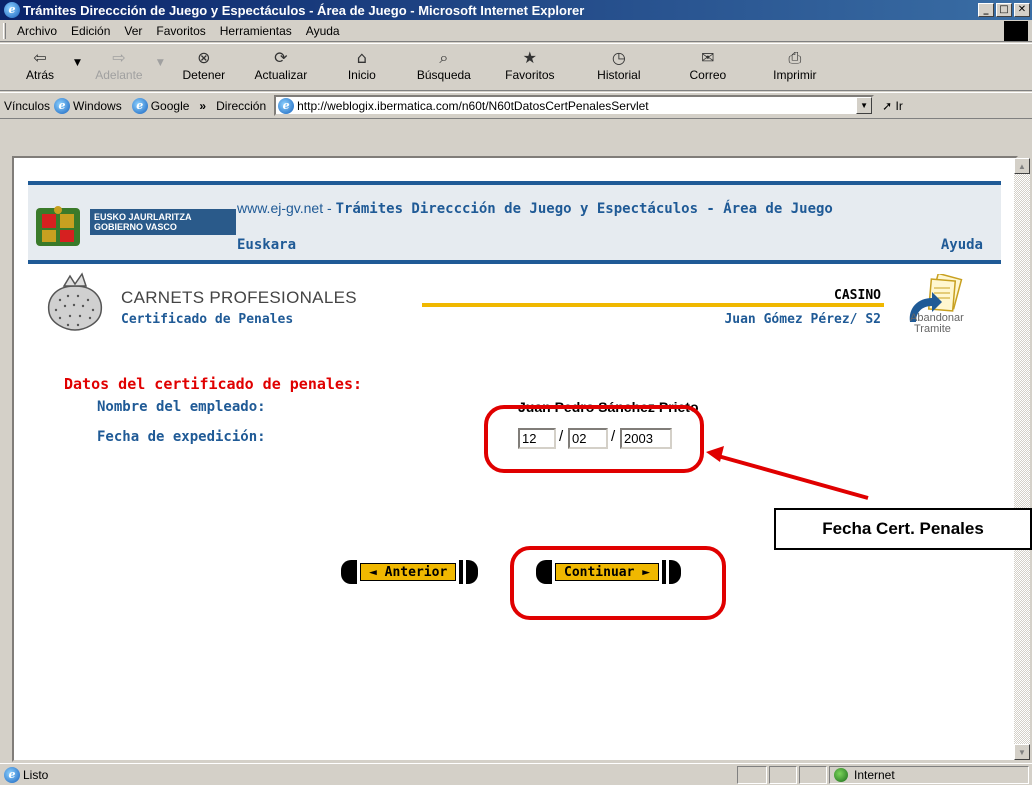 This screenshot has width=1032, height=785. What do you see at coordinates (36, 774) in the screenshot?
I see `status-text: Listo` at bounding box center [36, 774].